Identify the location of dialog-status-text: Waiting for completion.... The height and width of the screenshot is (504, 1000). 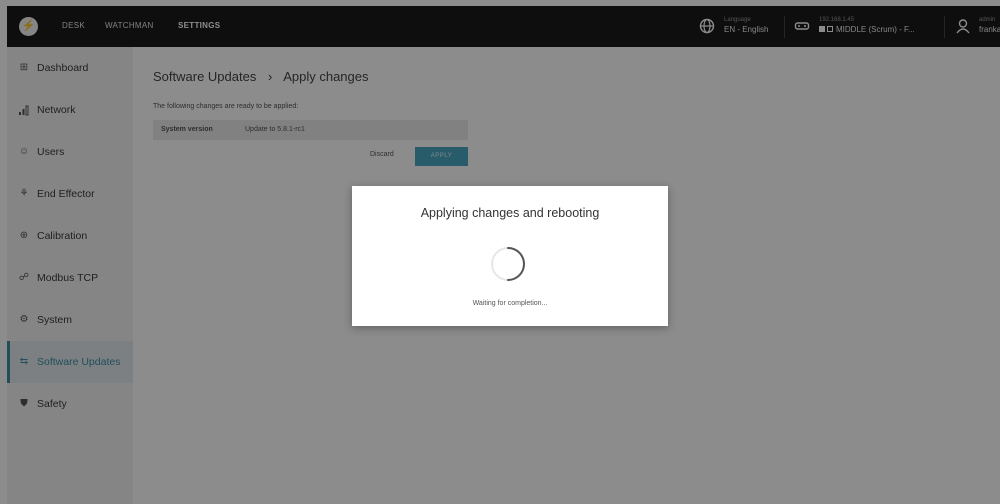
(510, 303).